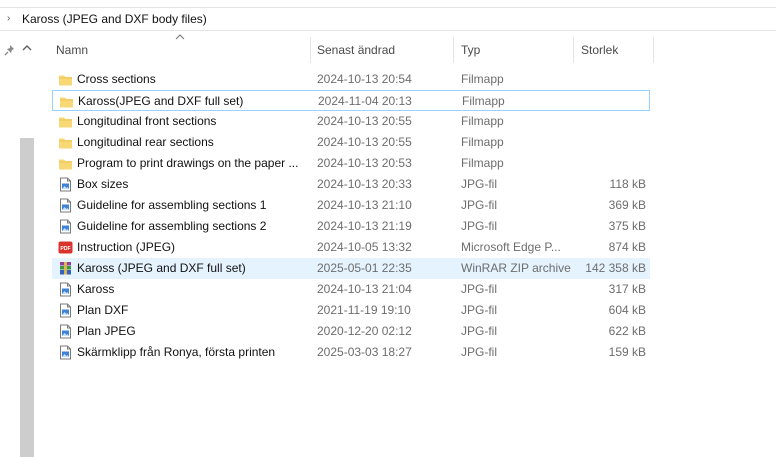 The image size is (776, 457). Describe the element at coordinates (364, 226) in the screenshot. I see `file-modified-date: 2024-10-13 21:19` at that location.